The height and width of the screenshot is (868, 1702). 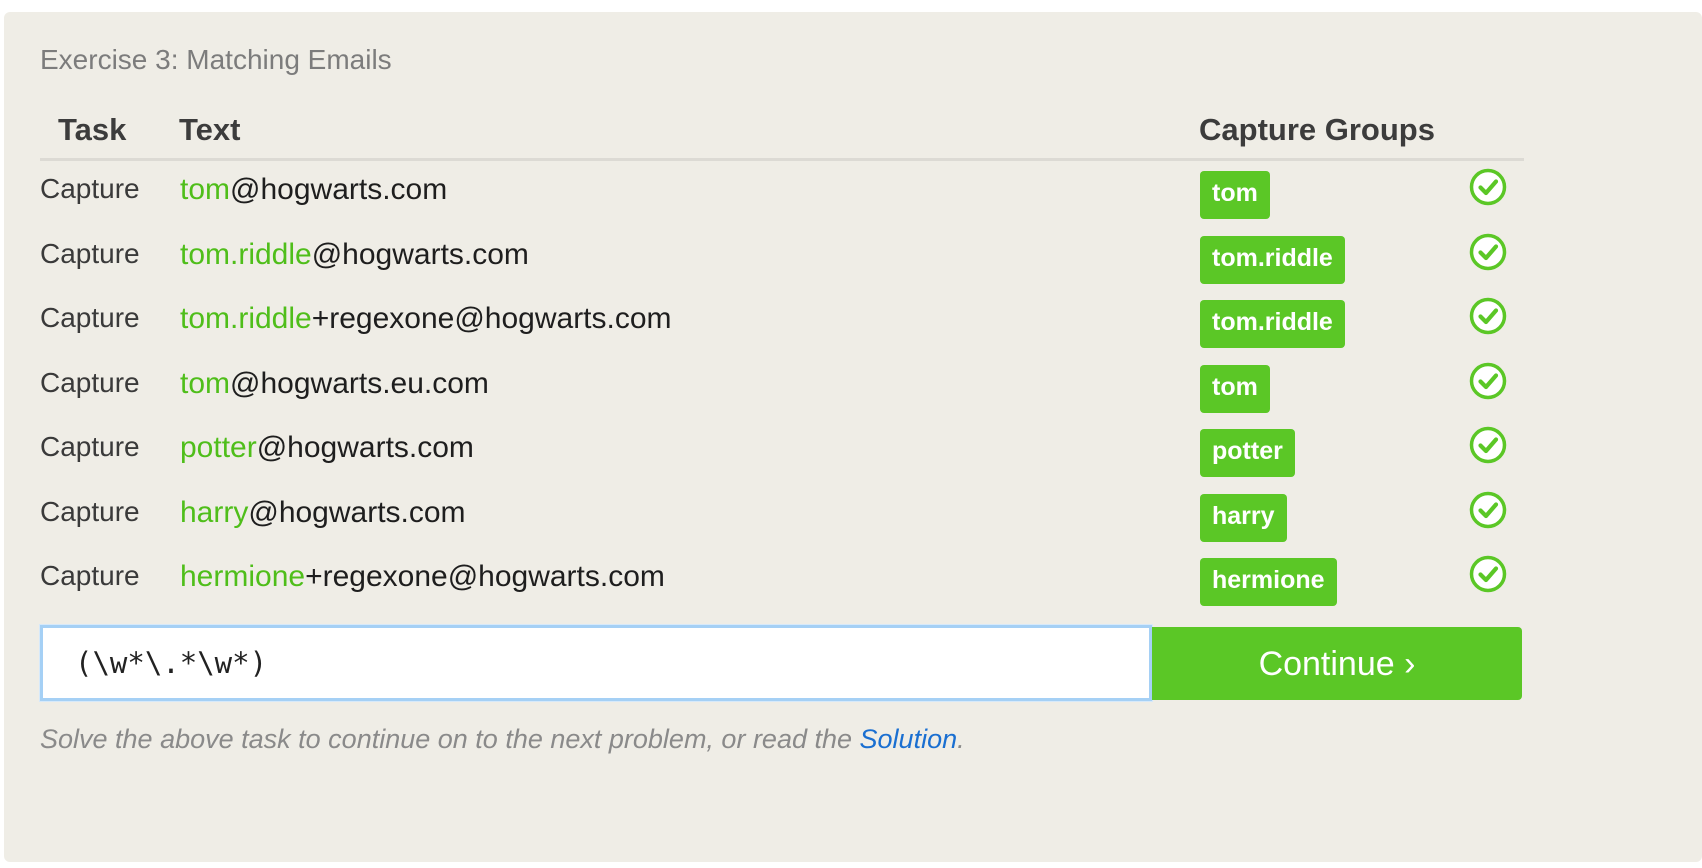 What do you see at coordinates (825, 195) in the screenshot?
I see `table-row: Capture tom@hogwarts.com tom` at bounding box center [825, 195].